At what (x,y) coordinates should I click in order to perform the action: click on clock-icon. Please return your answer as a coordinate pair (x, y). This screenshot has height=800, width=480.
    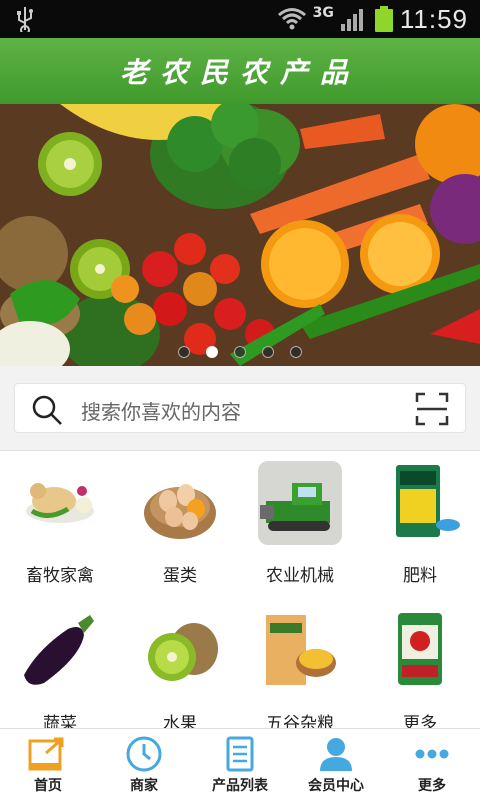
    Looking at the image, I should click on (144, 754).